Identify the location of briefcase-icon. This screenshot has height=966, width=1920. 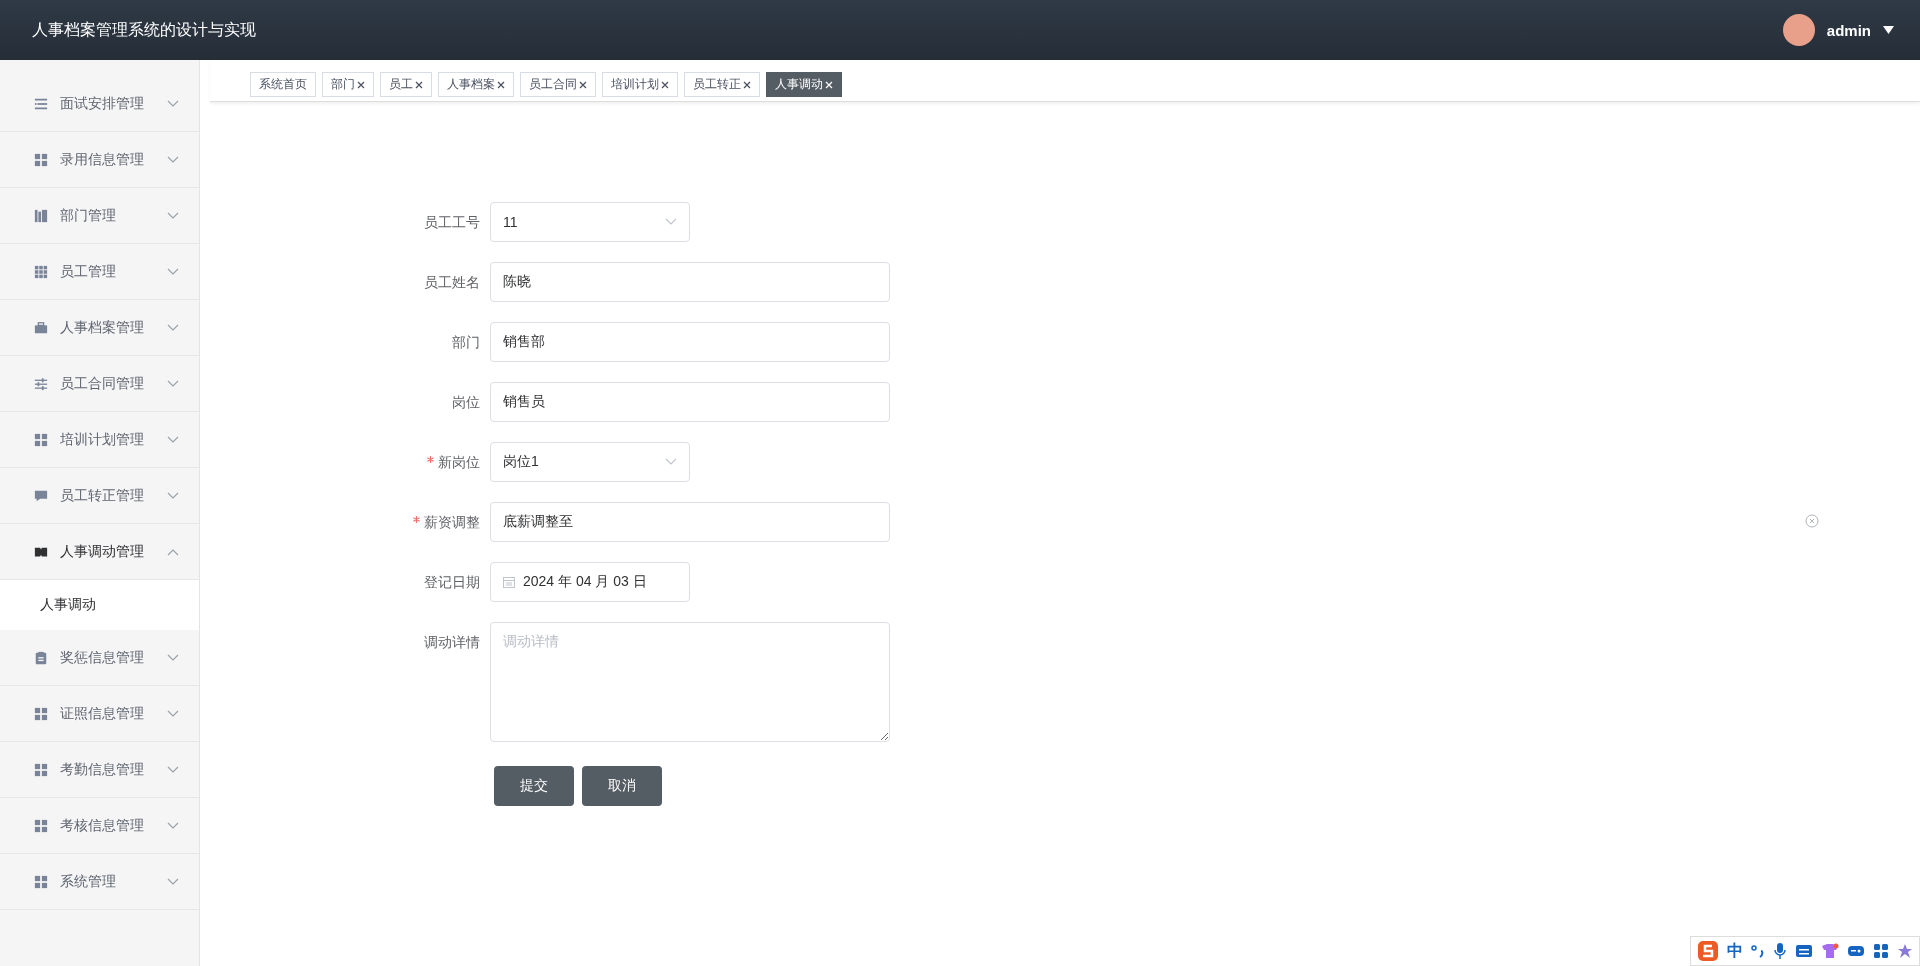
(41, 327).